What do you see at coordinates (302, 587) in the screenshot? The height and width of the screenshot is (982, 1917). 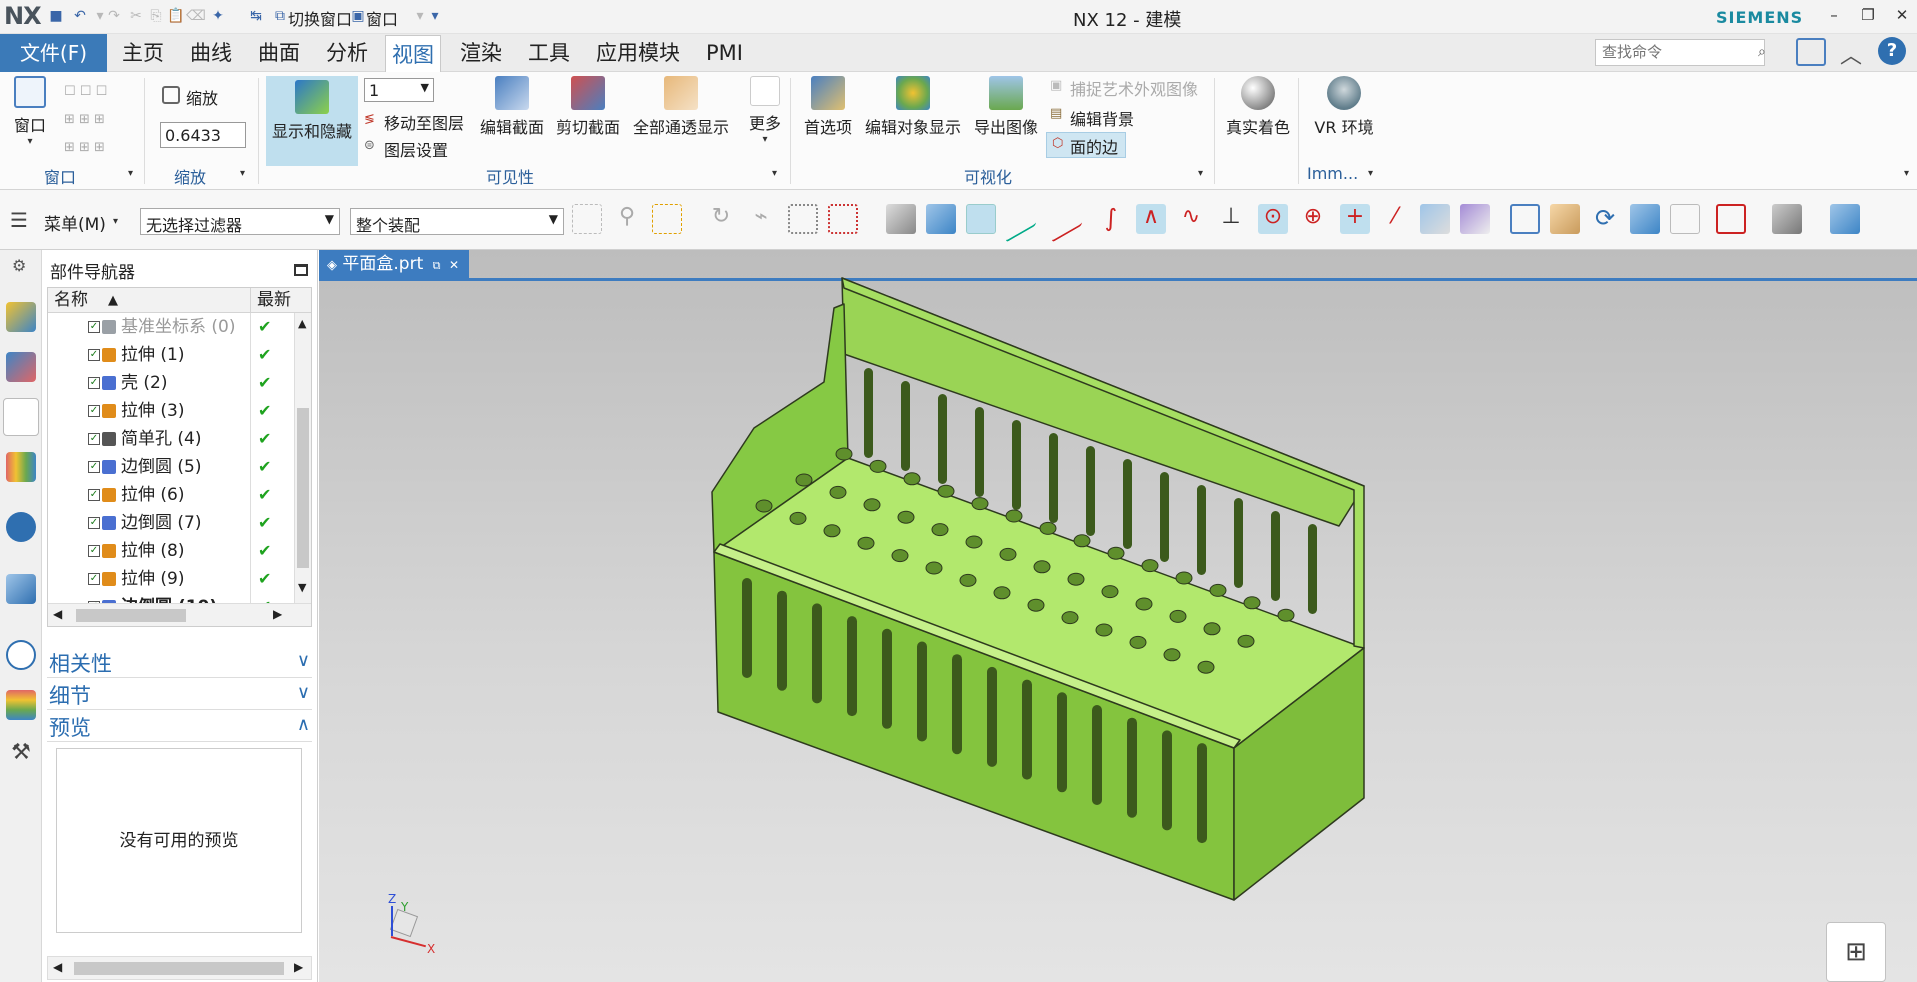 I see `scroll-down-icon: ▼` at bounding box center [302, 587].